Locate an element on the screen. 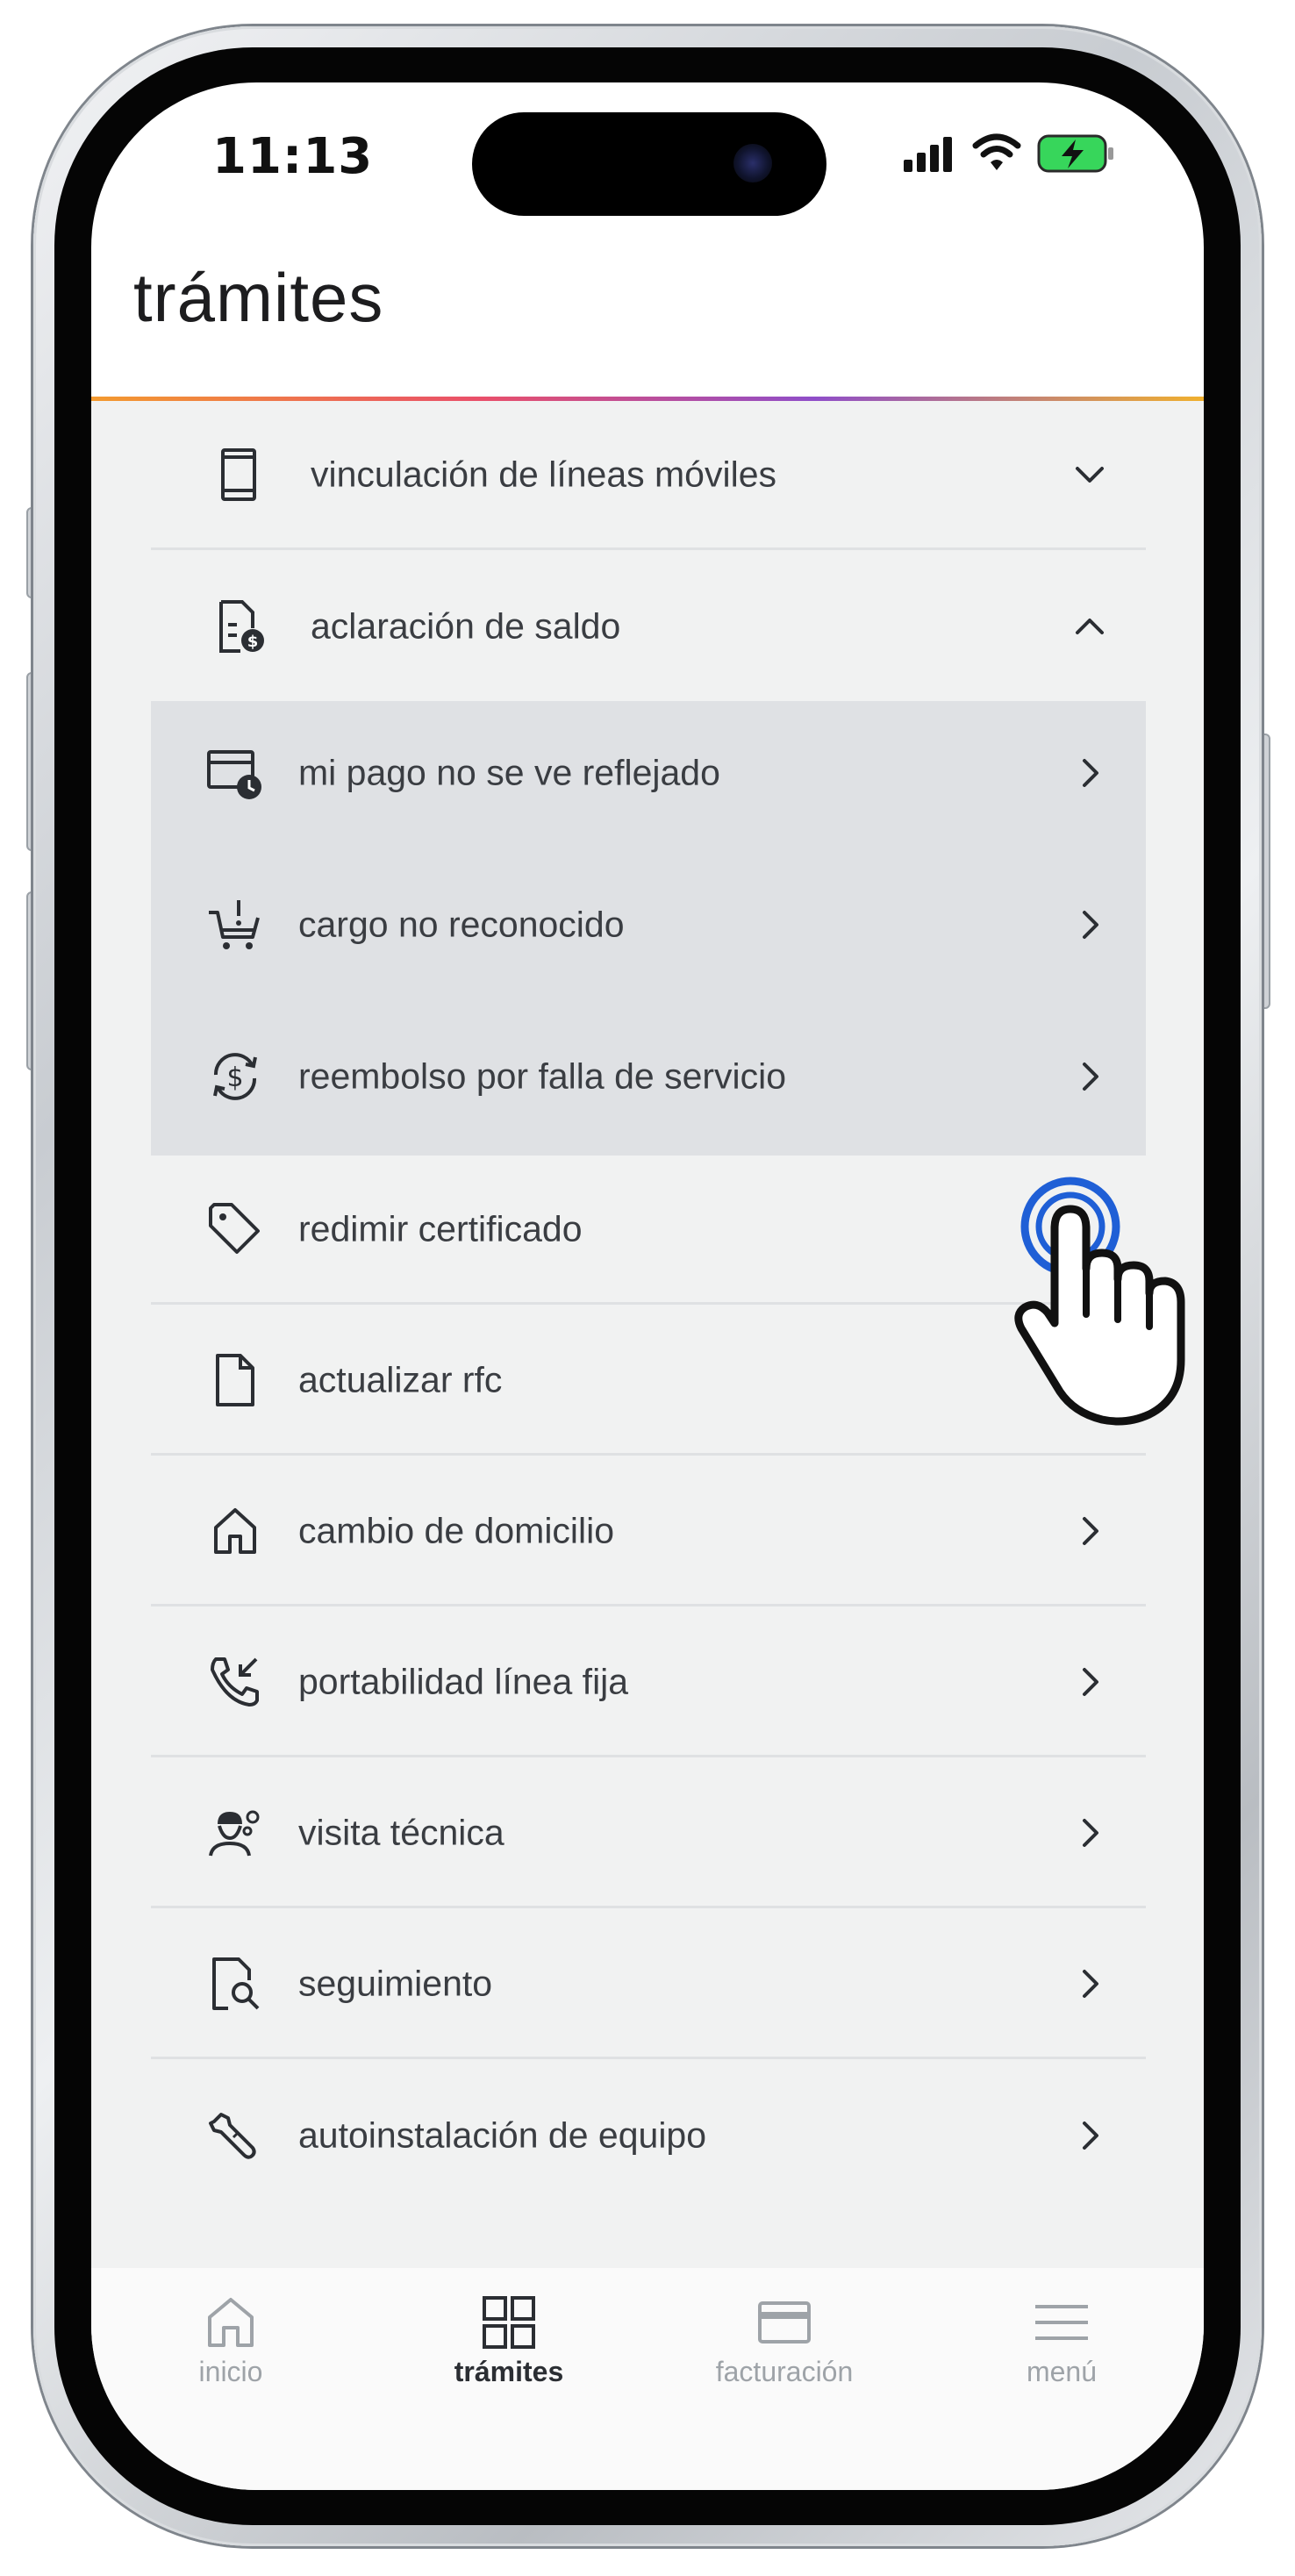 This screenshot has width=1295, height=2576. submenu-item-label: mi pago no se ve reflejado is located at coordinates (509, 772).